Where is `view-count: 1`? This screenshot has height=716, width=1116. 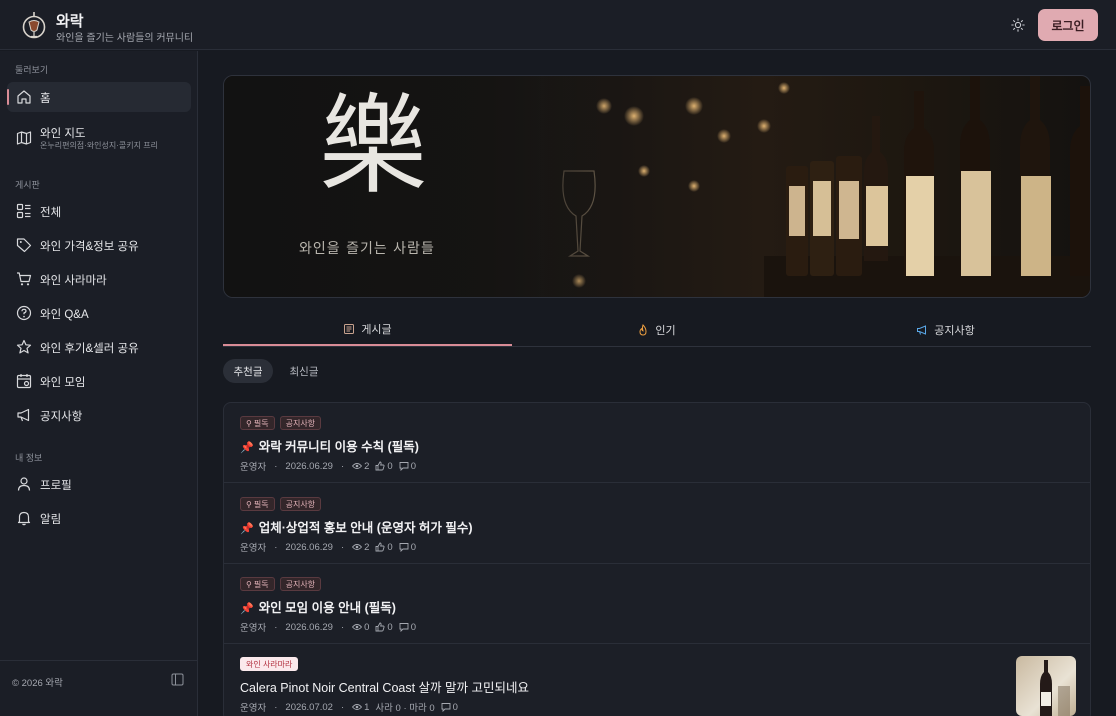 view-count: 1 is located at coordinates (367, 707).